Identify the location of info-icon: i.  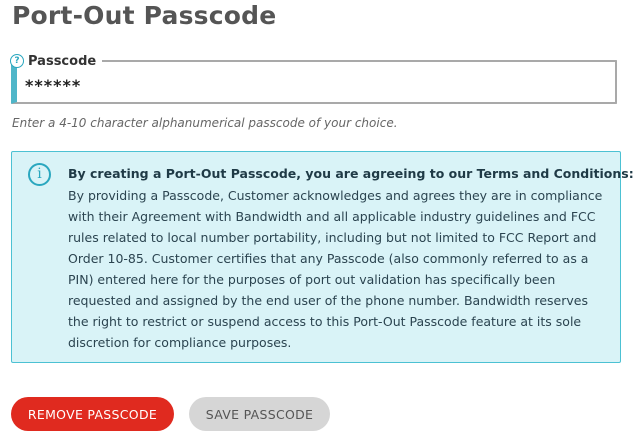
(39, 174).